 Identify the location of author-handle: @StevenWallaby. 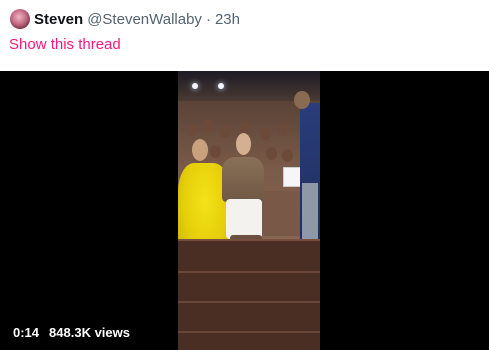
(144, 19).